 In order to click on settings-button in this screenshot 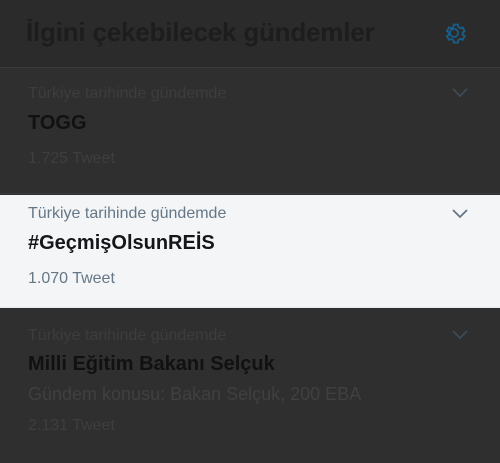, I will do `click(454, 33)`.